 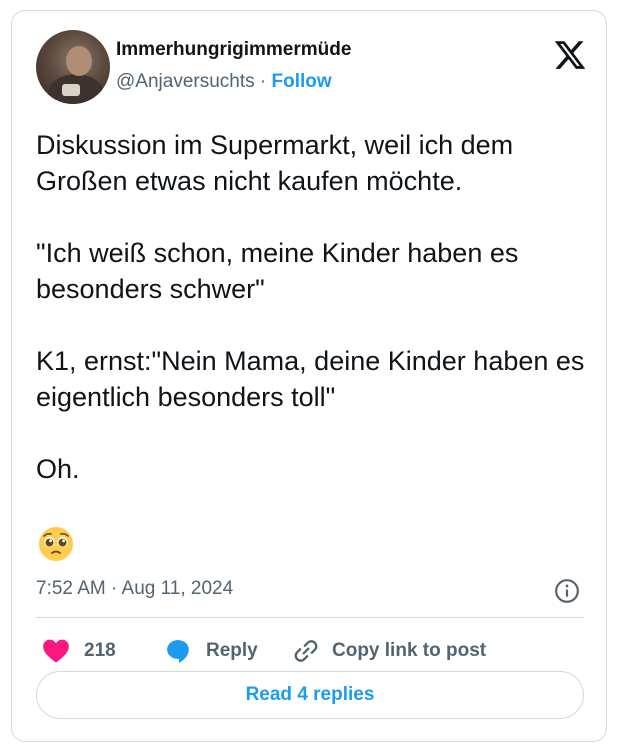 What do you see at coordinates (409, 650) in the screenshot?
I see `copy-link-label: Copy link to post` at bounding box center [409, 650].